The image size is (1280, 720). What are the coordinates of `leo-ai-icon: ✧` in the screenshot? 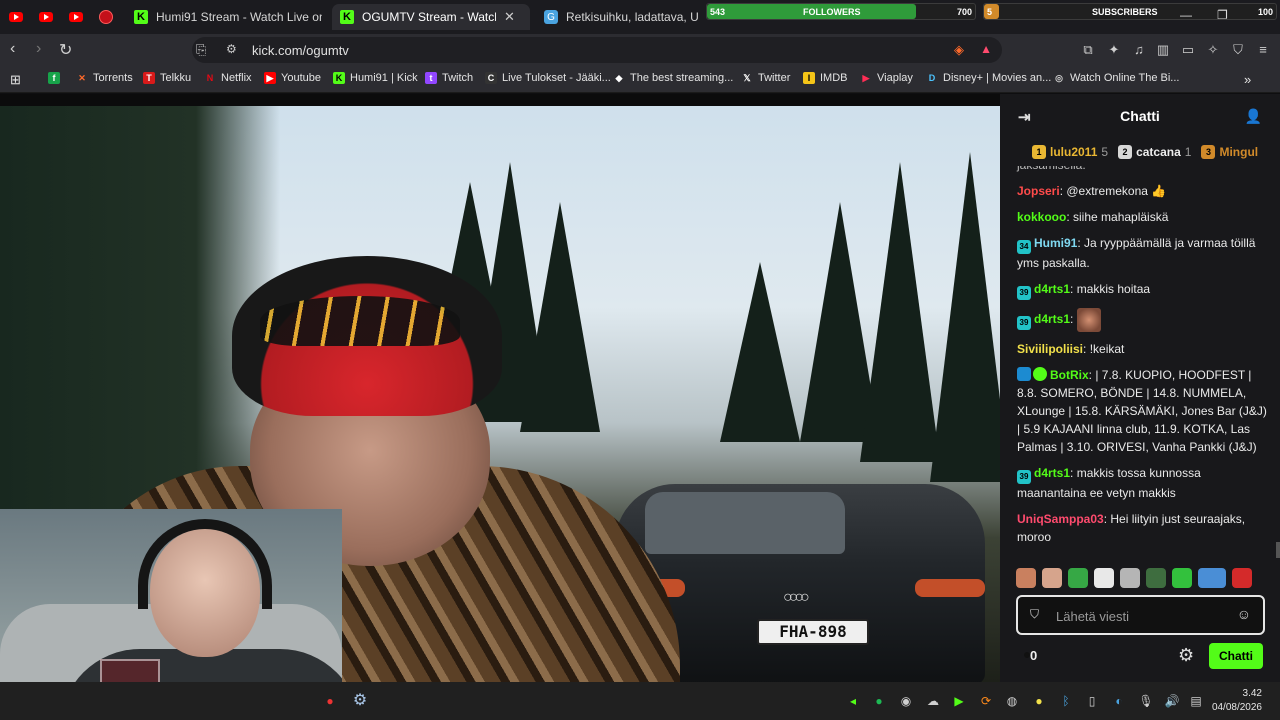 It's located at (1213, 50).